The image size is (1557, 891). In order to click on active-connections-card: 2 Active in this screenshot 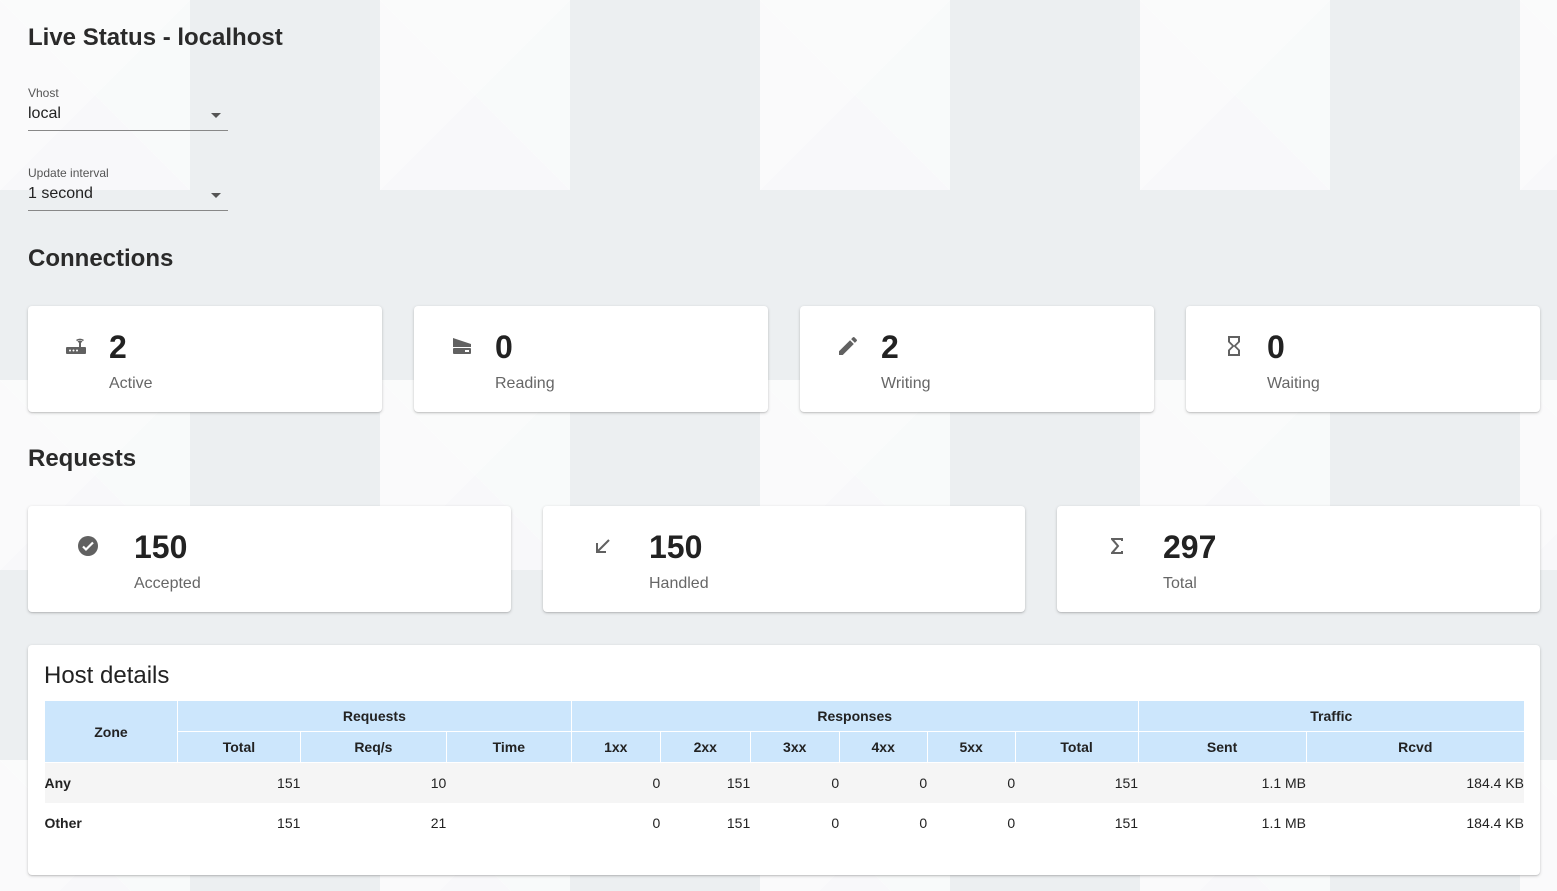, I will do `click(205, 359)`.